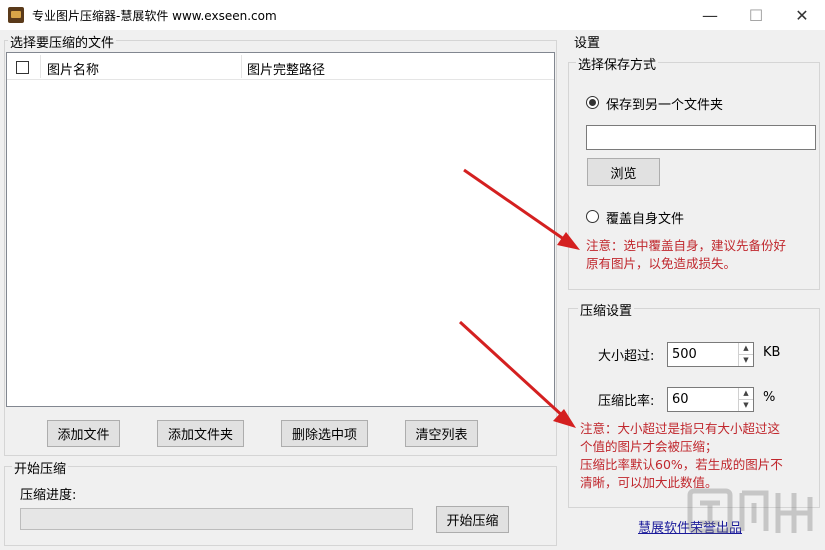  What do you see at coordinates (756, 15) in the screenshot?
I see `maximize-button: ☐` at bounding box center [756, 15].